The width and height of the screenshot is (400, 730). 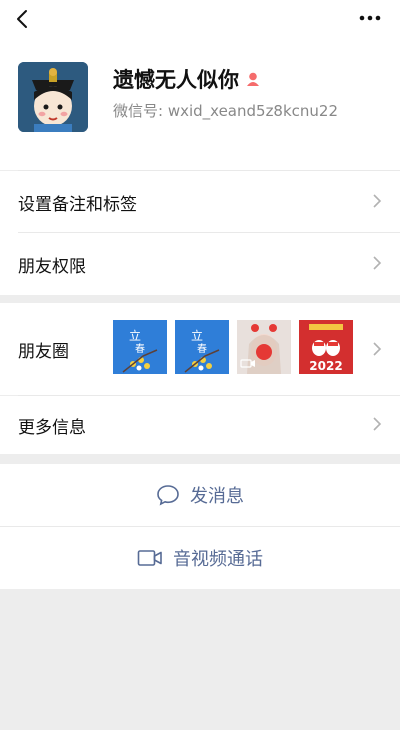 I want to click on avatar-image, so click(x=53, y=97).